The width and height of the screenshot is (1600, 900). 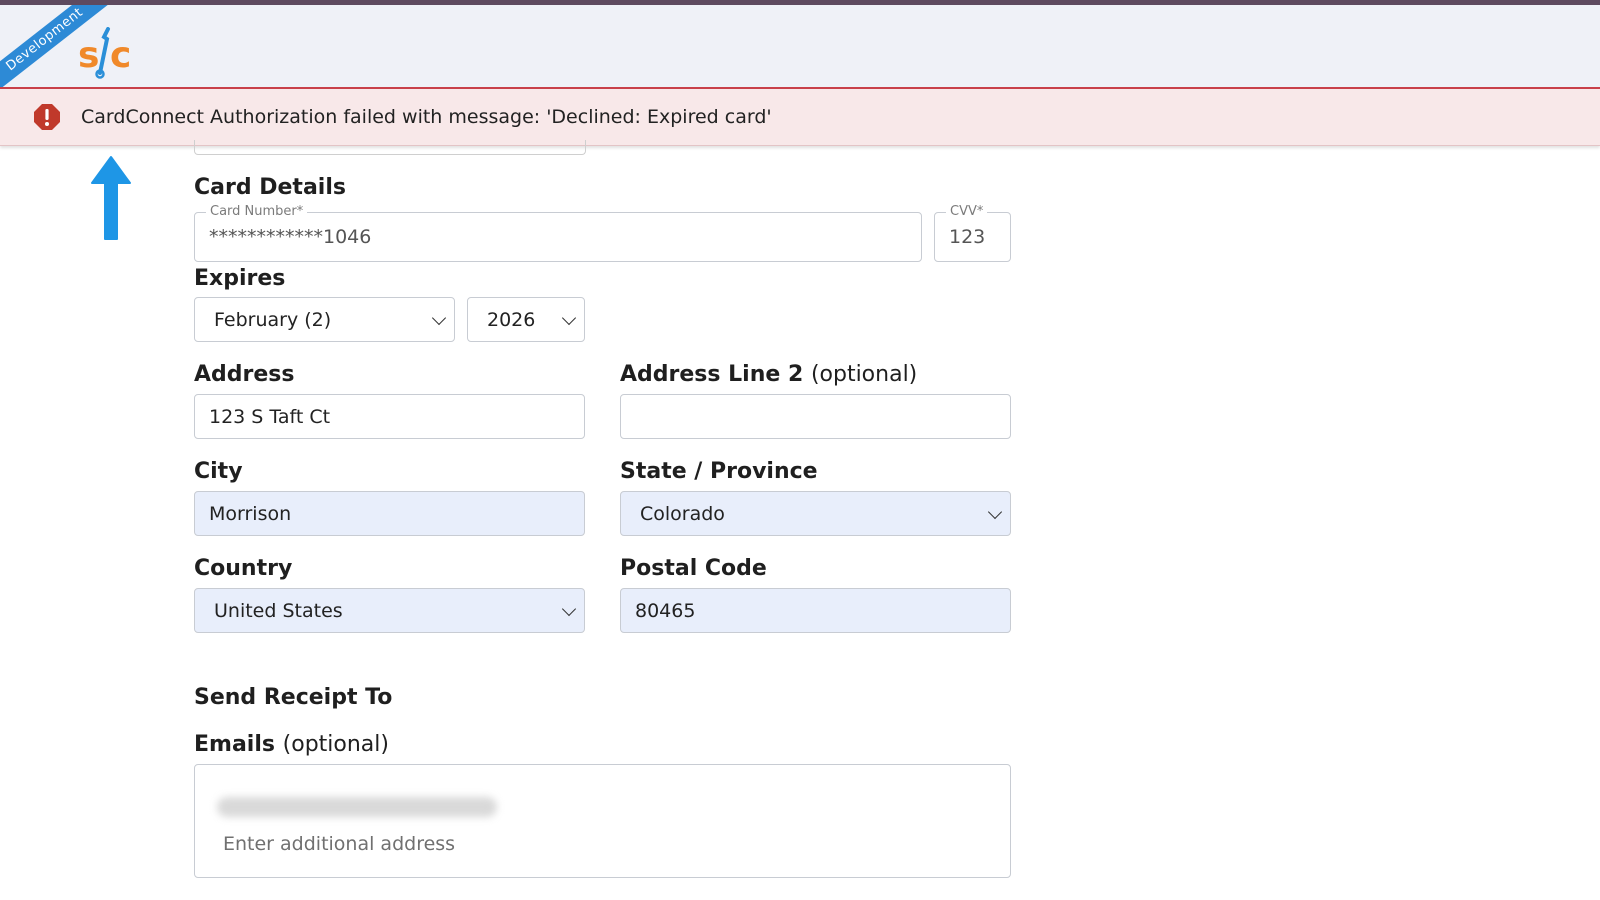 I want to click on cvv-value: 123, so click(x=967, y=237).